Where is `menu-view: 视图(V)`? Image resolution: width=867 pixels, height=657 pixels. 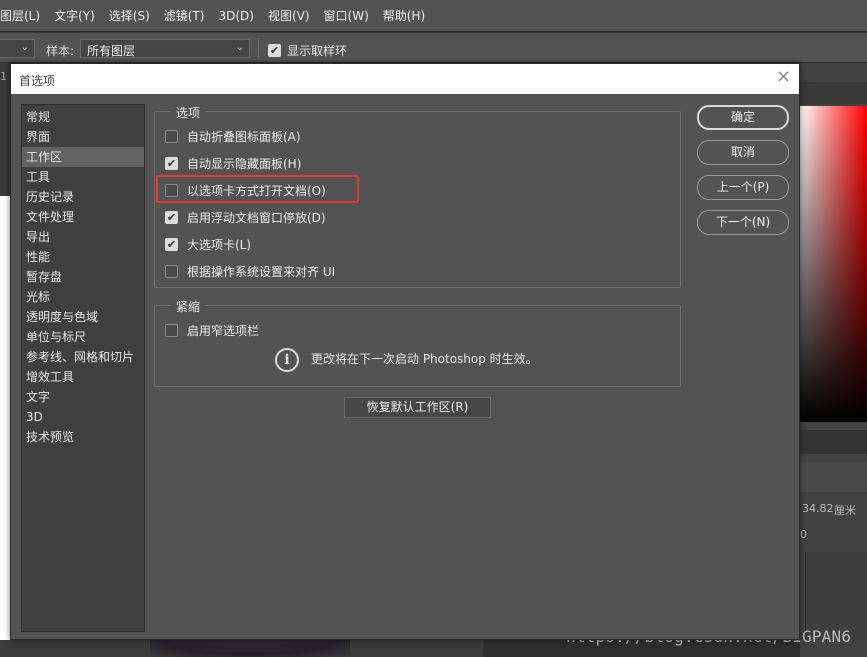
menu-view: 视图(V) is located at coordinates (289, 15).